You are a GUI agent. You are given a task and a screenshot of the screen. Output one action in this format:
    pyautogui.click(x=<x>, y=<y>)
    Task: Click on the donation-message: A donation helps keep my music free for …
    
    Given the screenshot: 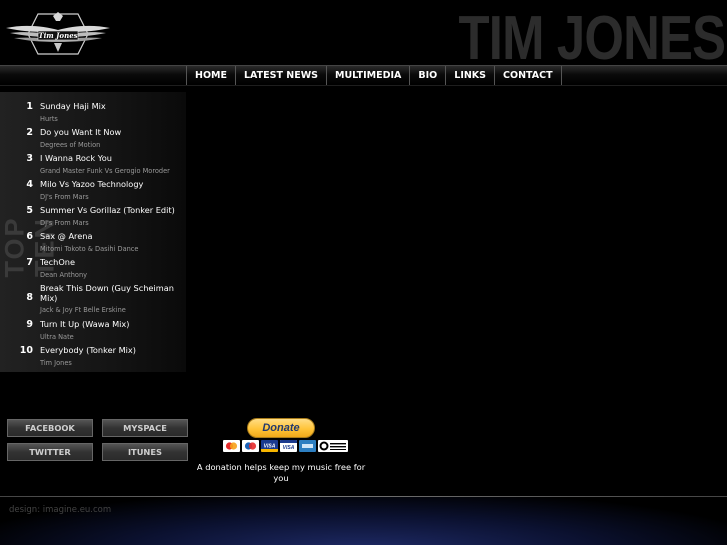 What is the action you would take?
    pyautogui.click(x=281, y=472)
    